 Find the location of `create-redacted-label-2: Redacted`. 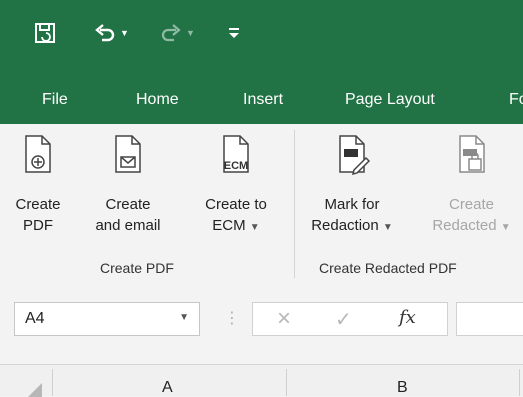

create-redacted-label-2: Redacted is located at coordinates (464, 225).